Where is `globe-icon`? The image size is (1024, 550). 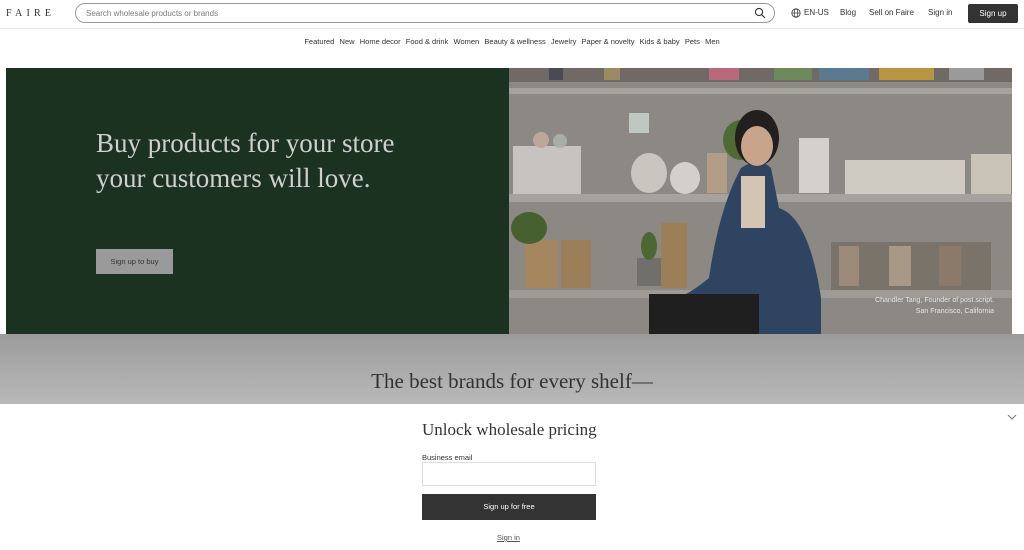
globe-icon is located at coordinates (796, 13).